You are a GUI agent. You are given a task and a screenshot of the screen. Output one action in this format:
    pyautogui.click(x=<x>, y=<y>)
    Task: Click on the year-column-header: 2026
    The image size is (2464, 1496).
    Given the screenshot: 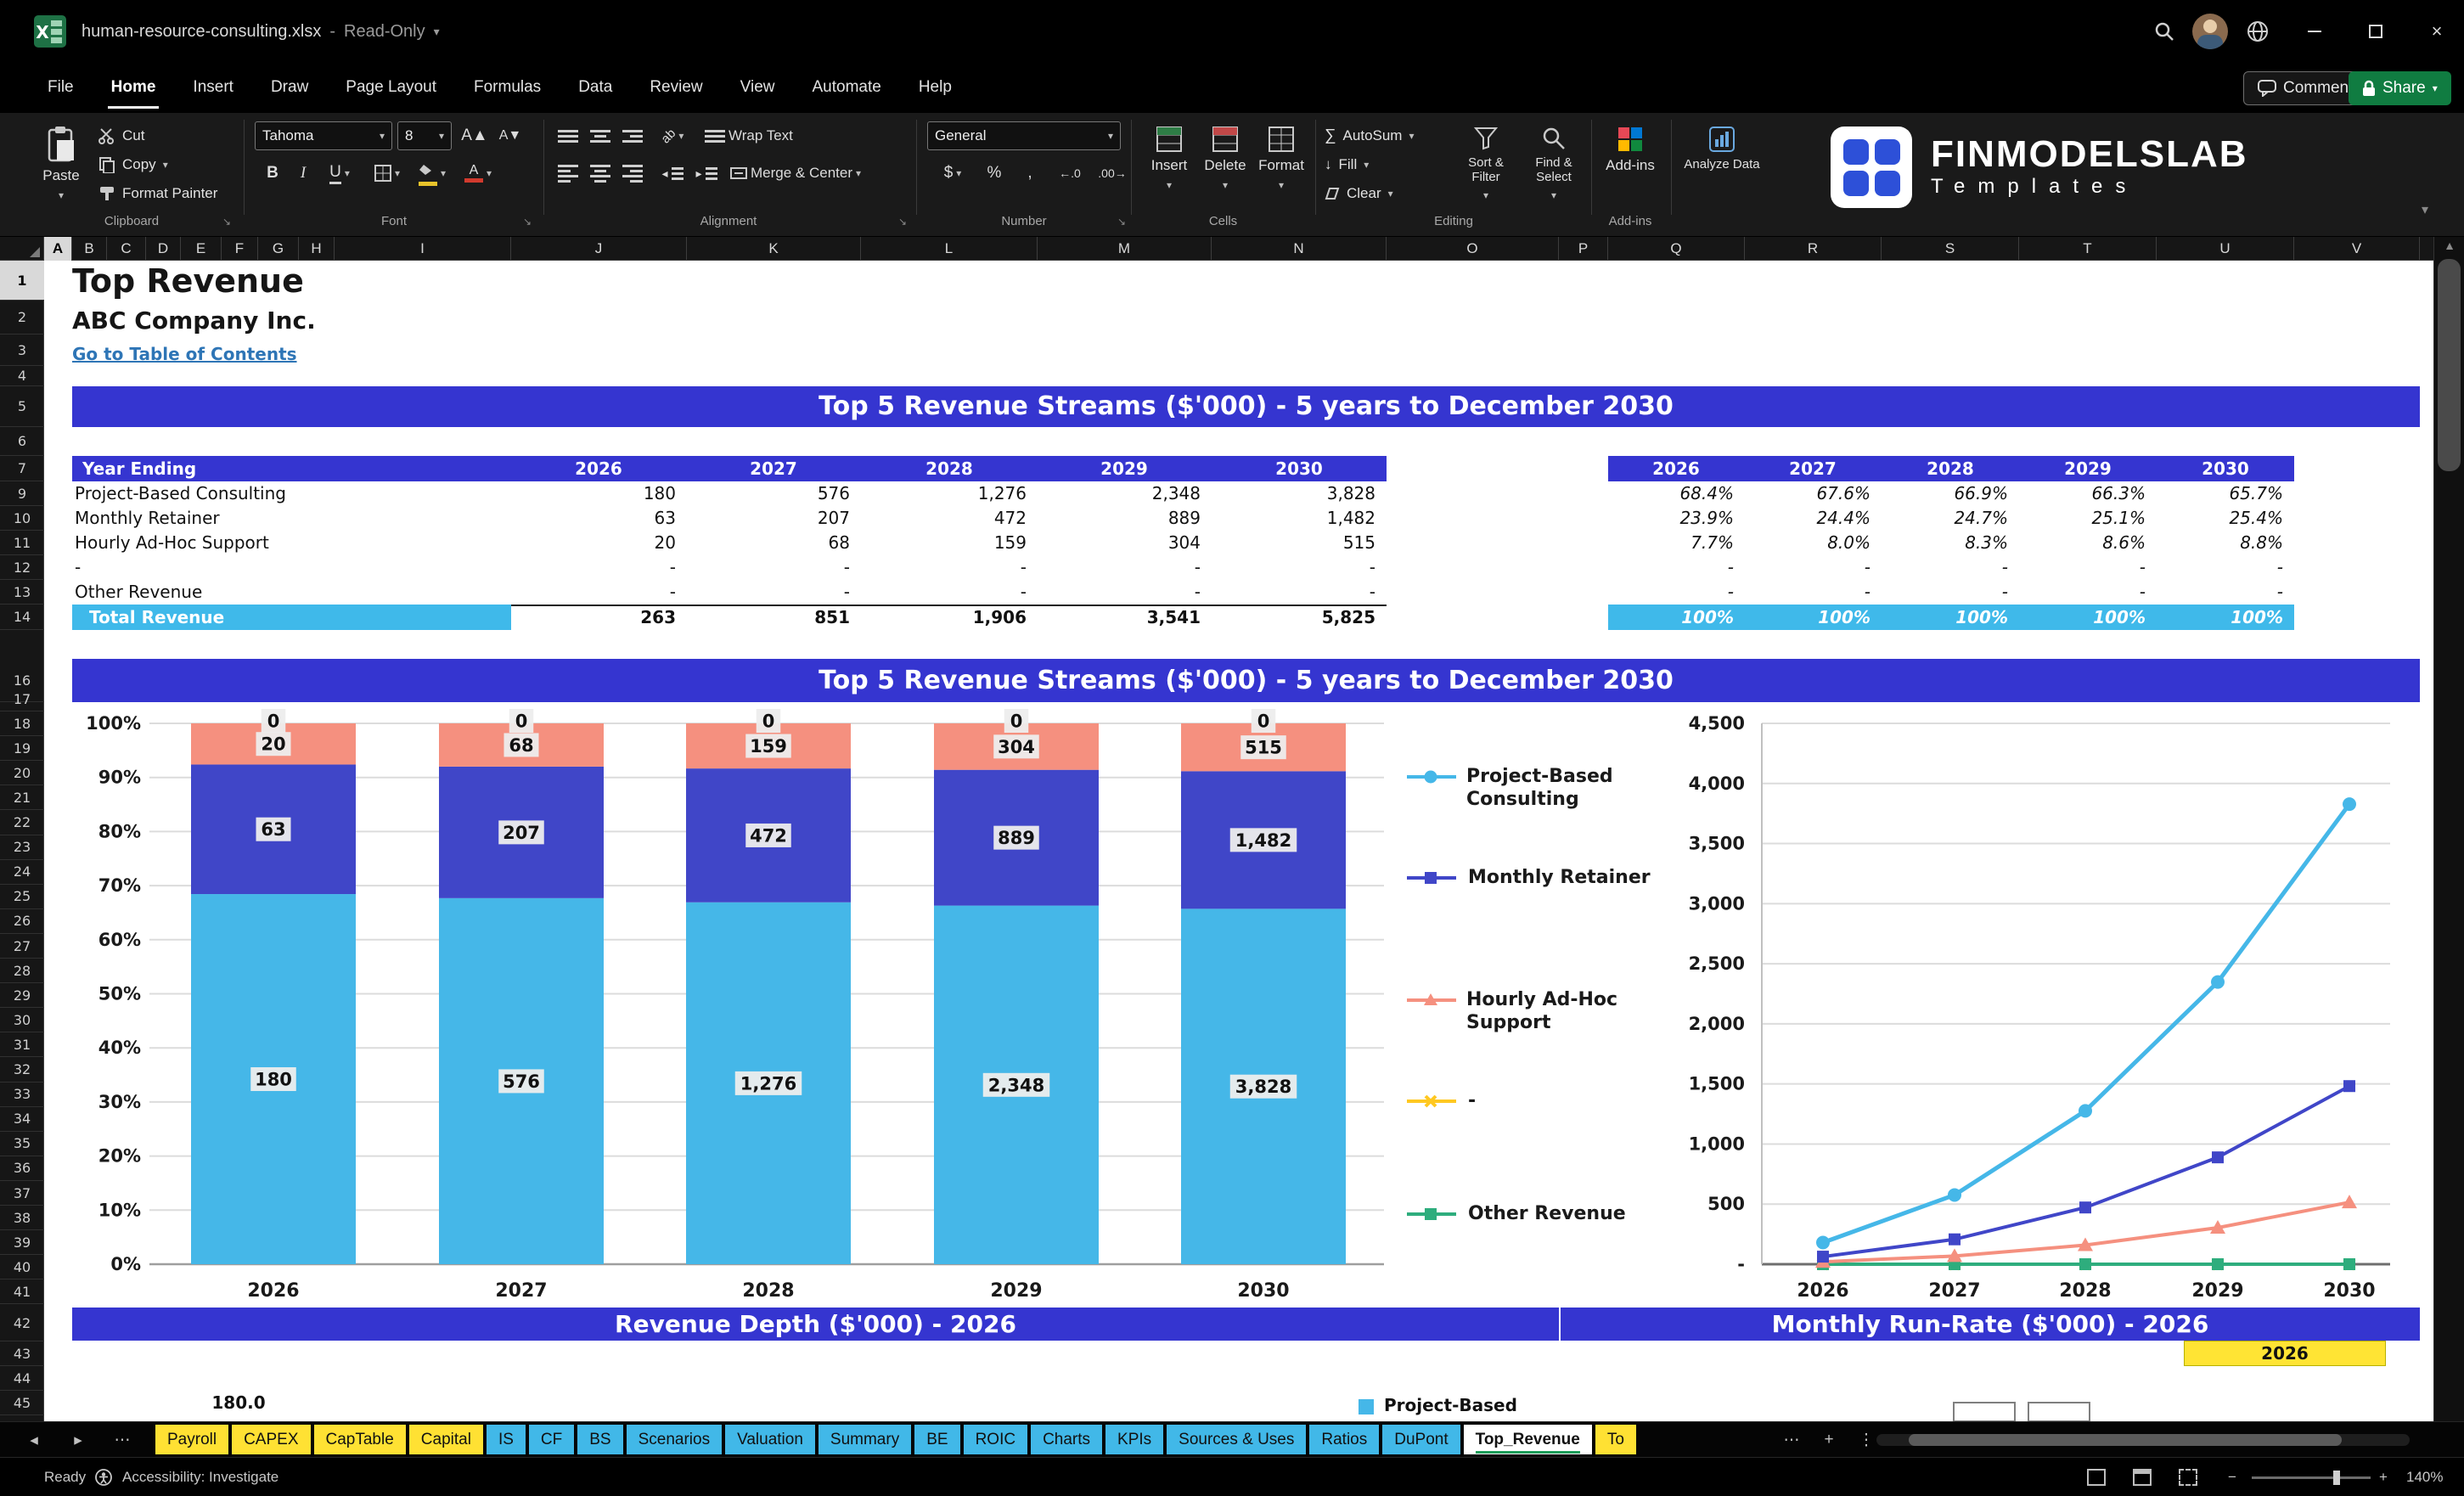 What is the action you would take?
    pyautogui.click(x=599, y=468)
    